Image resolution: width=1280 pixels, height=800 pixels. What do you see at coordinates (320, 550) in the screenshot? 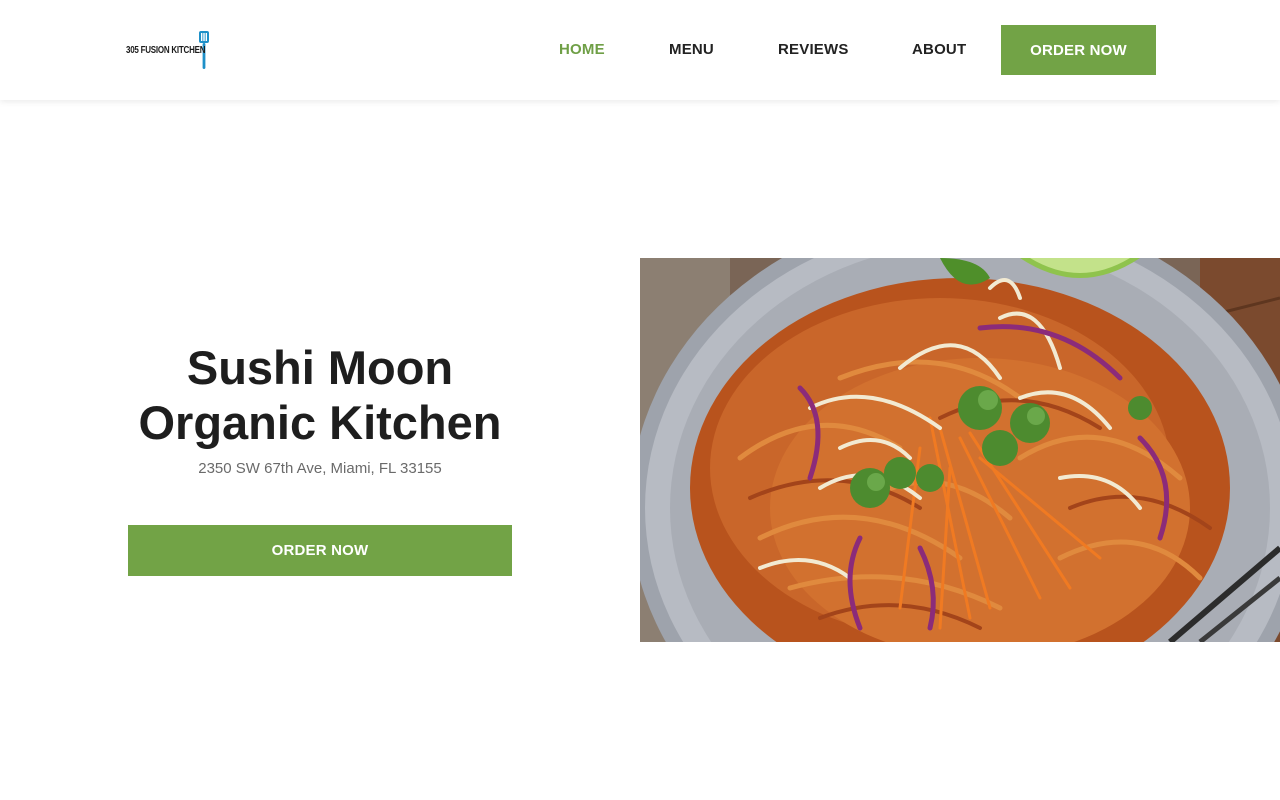
I see `hero-order-now-button: ORDER NOW` at bounding box center [320, 550].